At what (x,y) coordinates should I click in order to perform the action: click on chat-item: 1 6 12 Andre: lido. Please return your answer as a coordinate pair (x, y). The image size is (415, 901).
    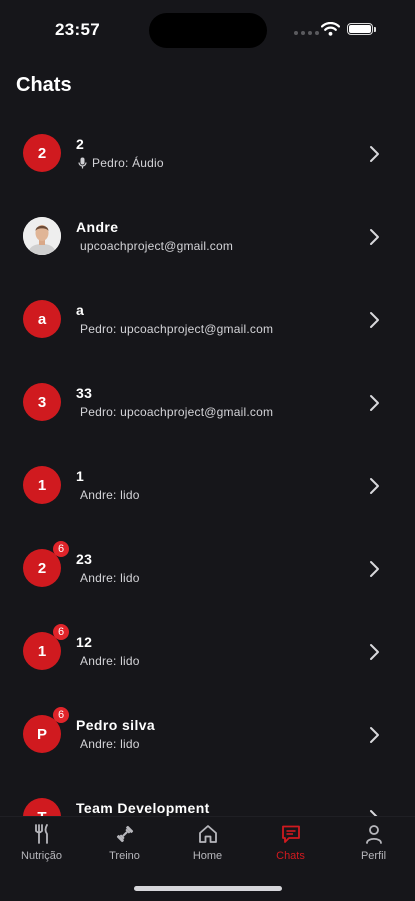
    Looking at the image, I should click on (207, 649).